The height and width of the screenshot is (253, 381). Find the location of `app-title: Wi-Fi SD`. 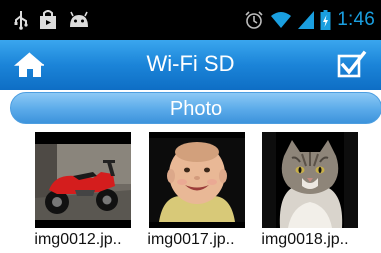

app-title: Wi-Fi SD is located at coordinates (190, 63).